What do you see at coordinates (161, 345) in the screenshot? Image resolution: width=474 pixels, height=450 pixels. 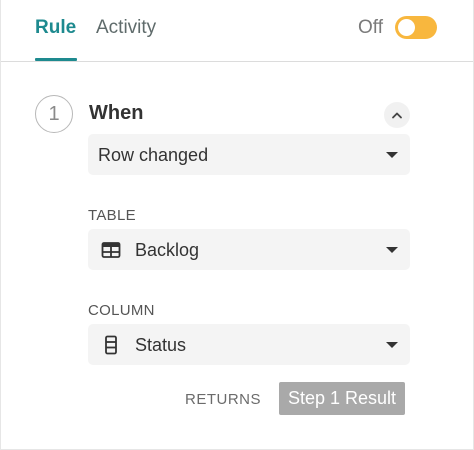 I see `column-select-value: Status` at bounding box center [161, 345].